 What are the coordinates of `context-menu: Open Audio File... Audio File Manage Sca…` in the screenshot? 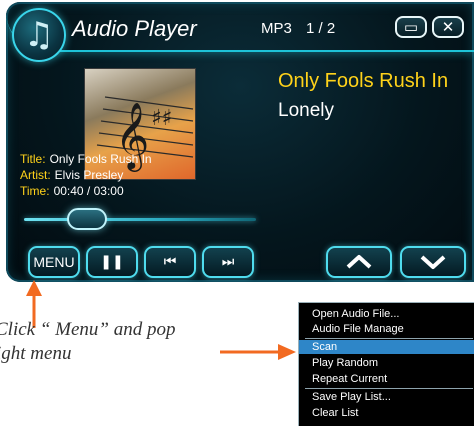 It's located at (386, 364).